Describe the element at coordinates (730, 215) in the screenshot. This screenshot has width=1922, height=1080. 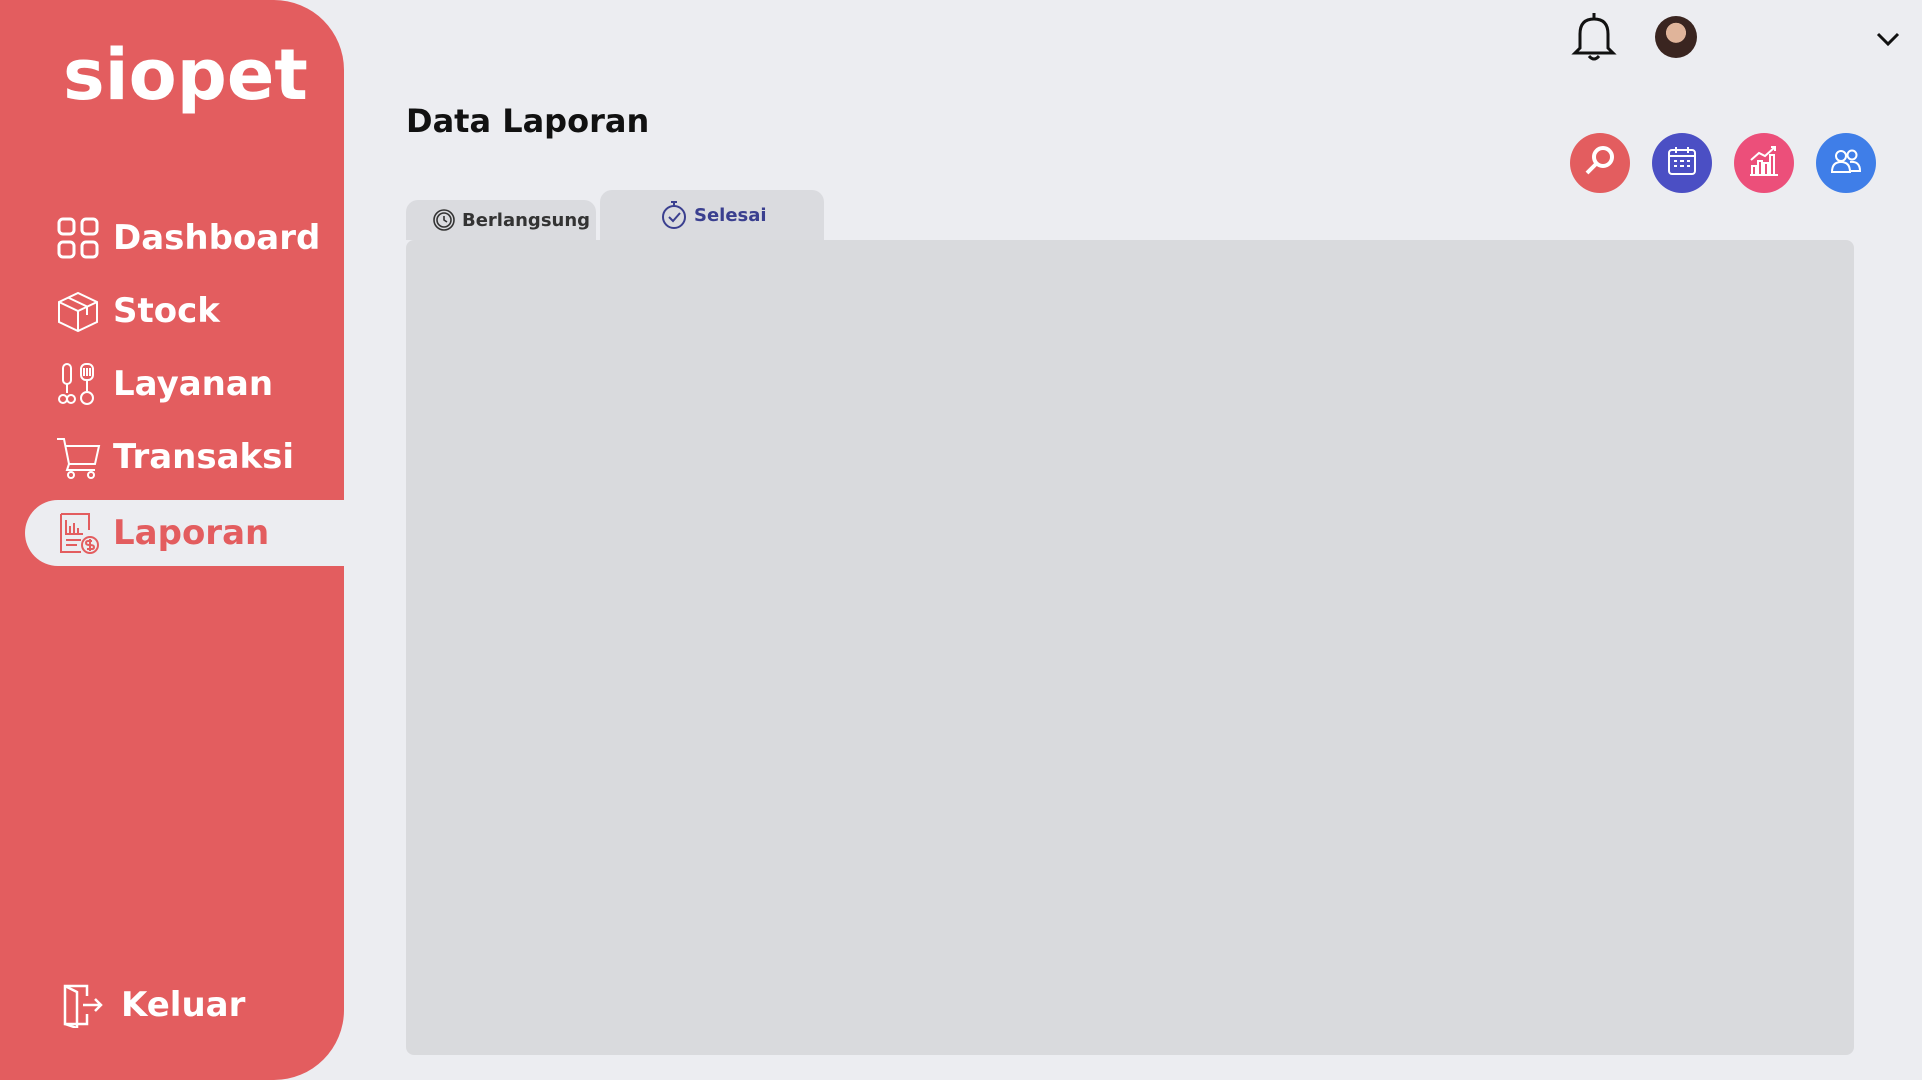
I see `tab-label: Selesai` at that location.